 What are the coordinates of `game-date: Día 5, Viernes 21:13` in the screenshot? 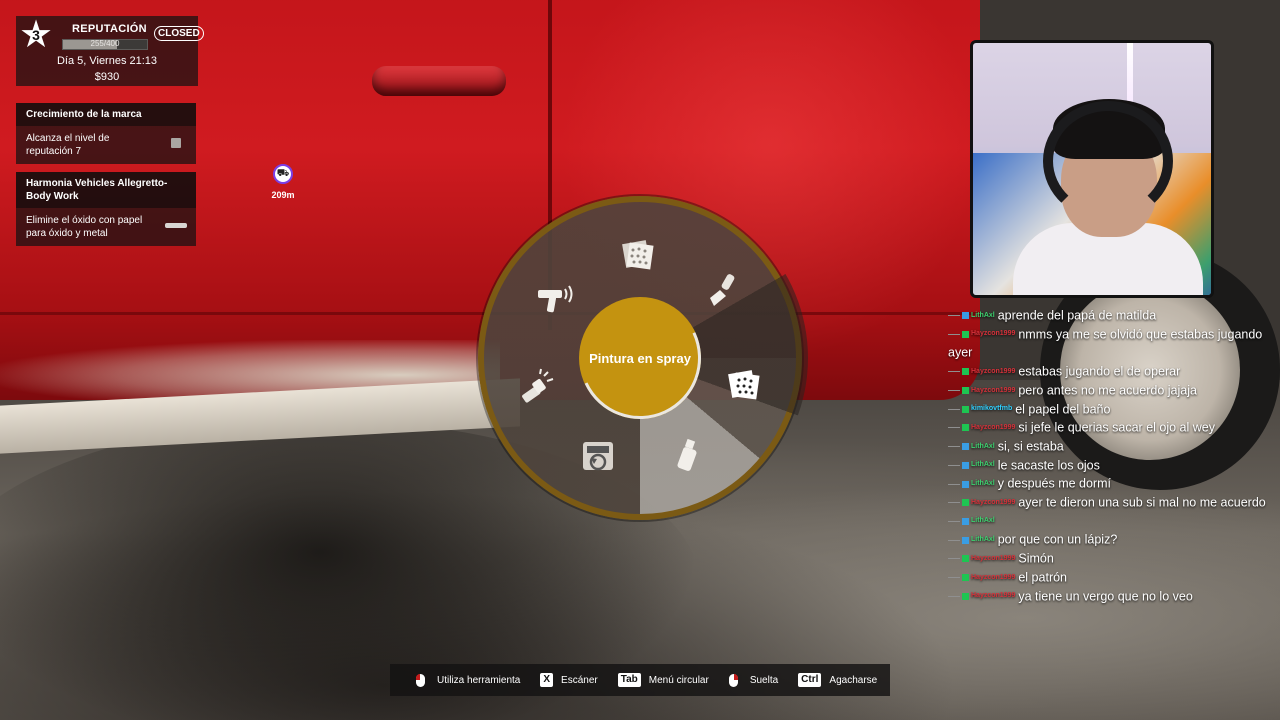 It's located at (107, 61).